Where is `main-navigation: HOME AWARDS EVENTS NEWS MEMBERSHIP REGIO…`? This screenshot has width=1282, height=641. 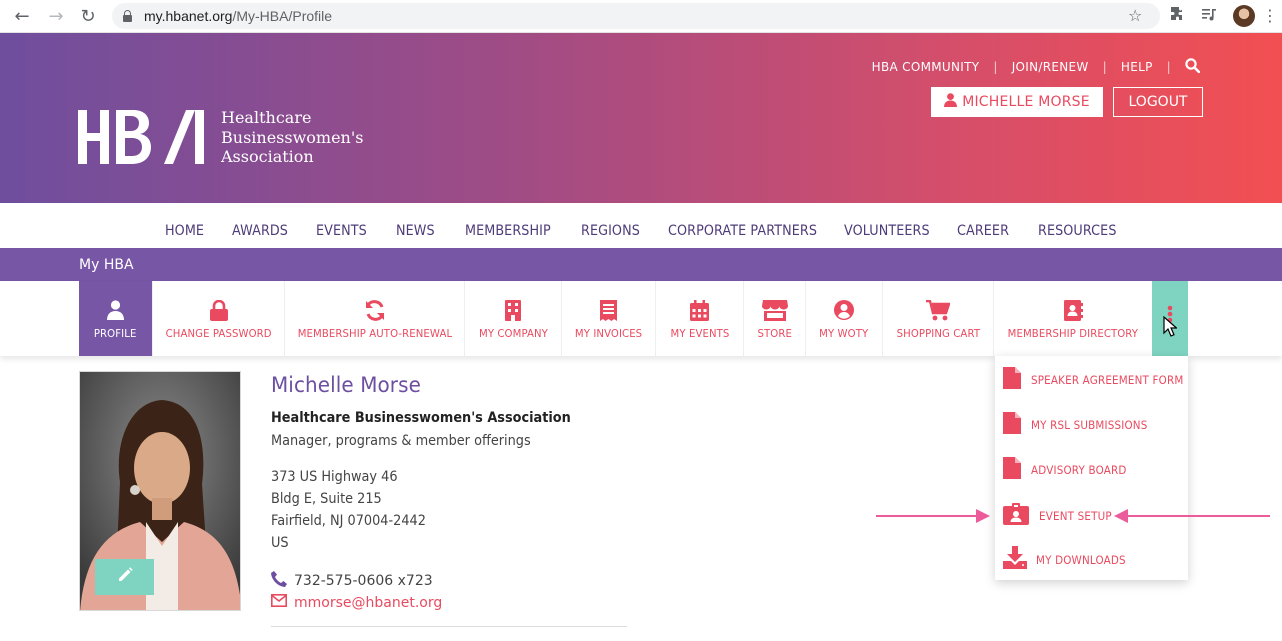 main-navigation: HOME AWARDS EVENTS NEWS MEMBERSHIP REGIO… is located at coordinates (641, 225).